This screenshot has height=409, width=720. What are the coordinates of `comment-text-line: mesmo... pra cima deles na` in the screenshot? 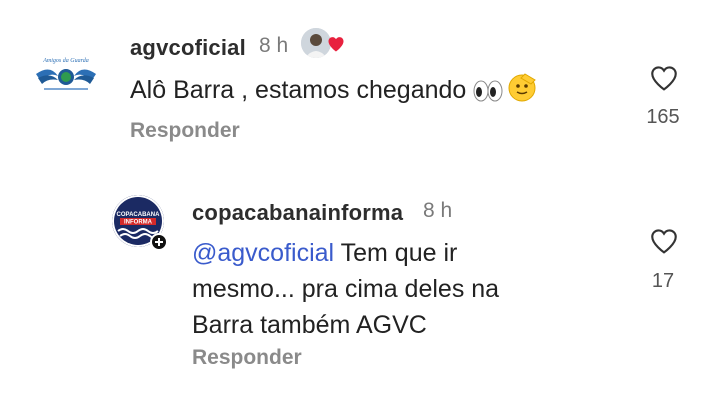 It's located at (346, 289).